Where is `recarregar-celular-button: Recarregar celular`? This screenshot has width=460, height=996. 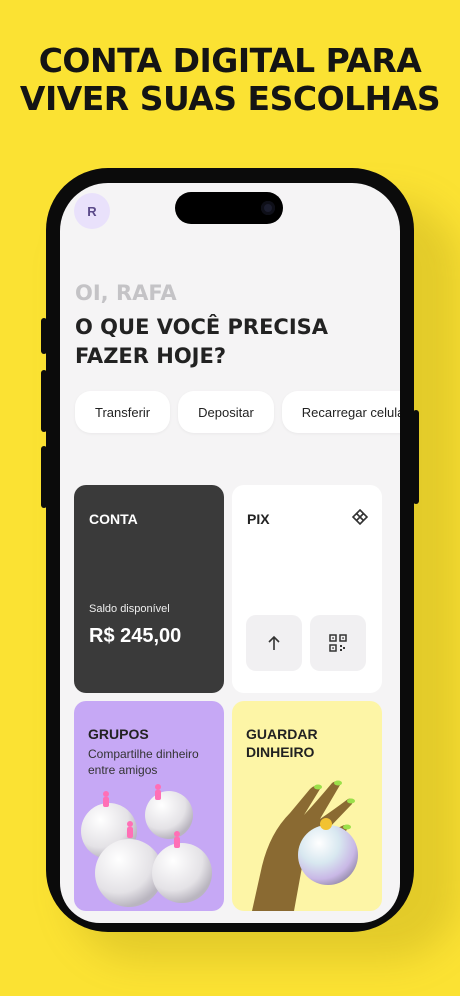
recarregar-celular-button: Recarregar celular is located at coordinates (340, 412).